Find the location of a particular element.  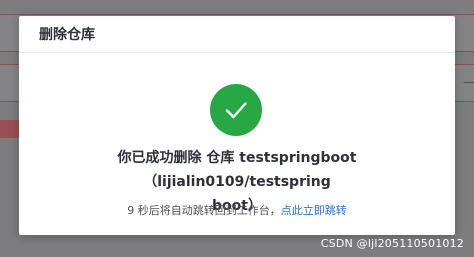

modal-title: 删除仓库 is located at coordinates (67, 35).